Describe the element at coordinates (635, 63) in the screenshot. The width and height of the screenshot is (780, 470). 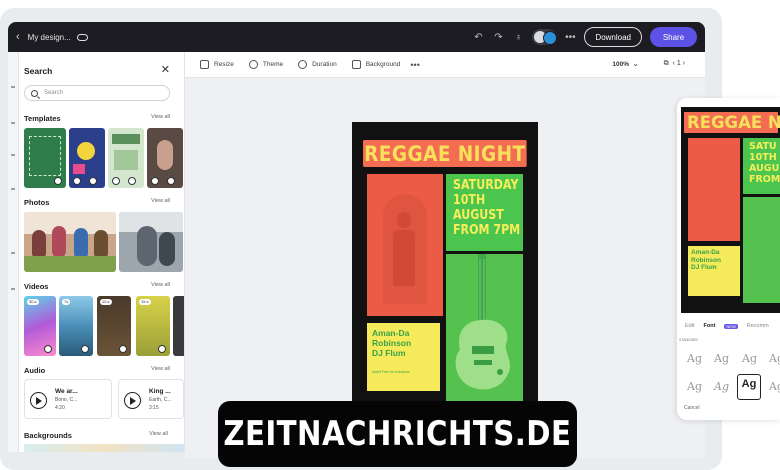
I see `chevron-down-icon: ⌄` at that location.